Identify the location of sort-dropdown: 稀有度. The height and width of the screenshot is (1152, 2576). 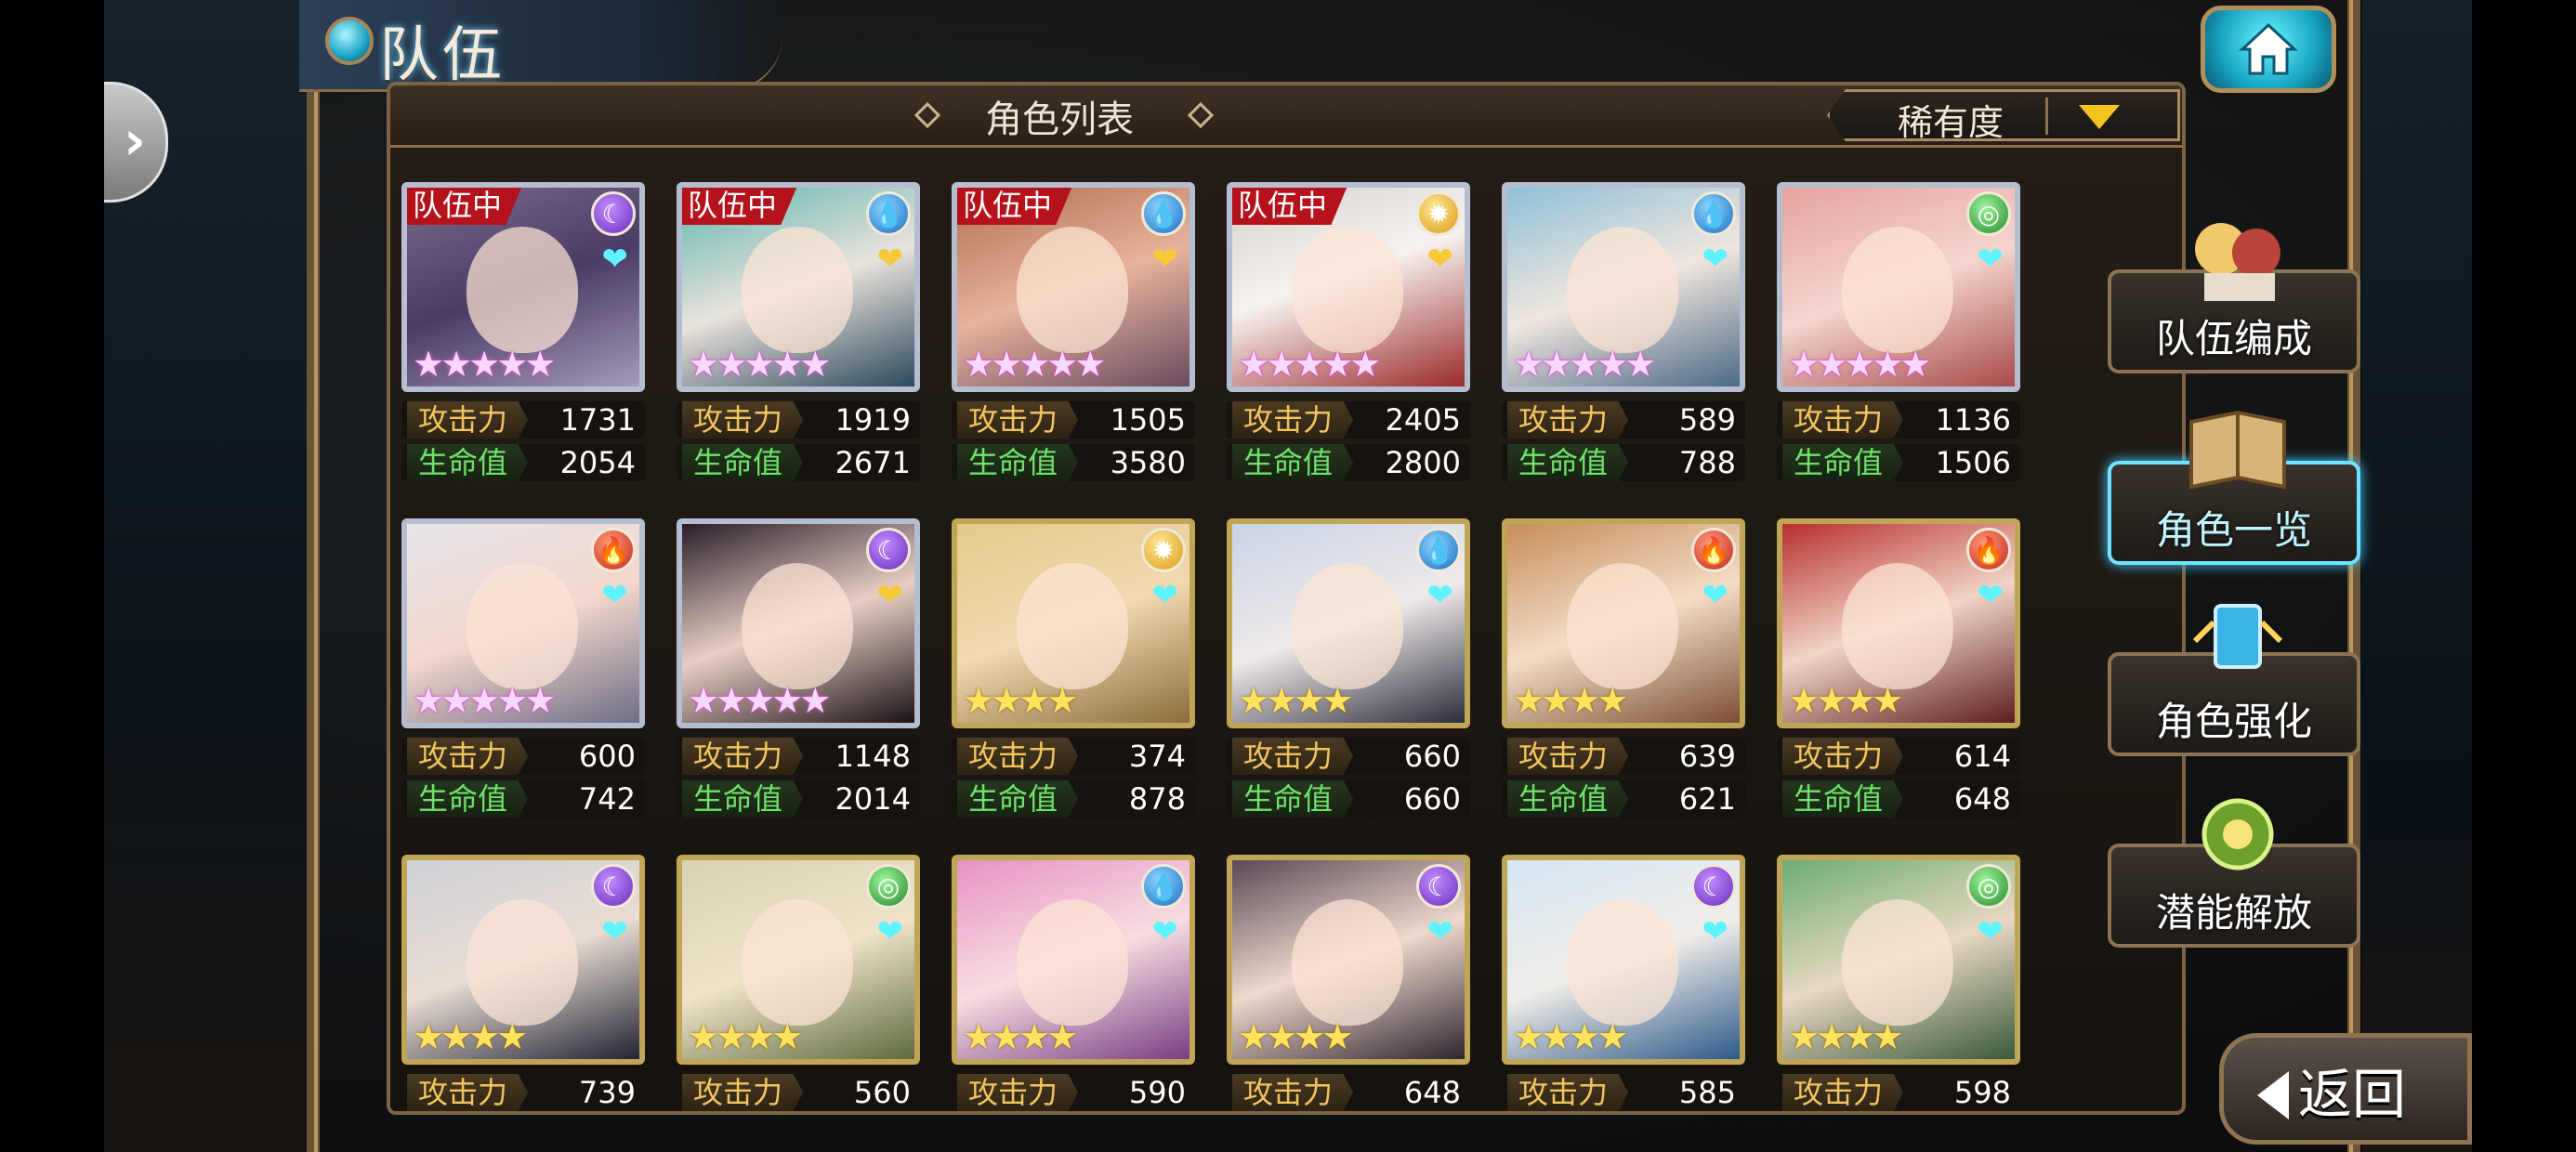
(2003, 115).